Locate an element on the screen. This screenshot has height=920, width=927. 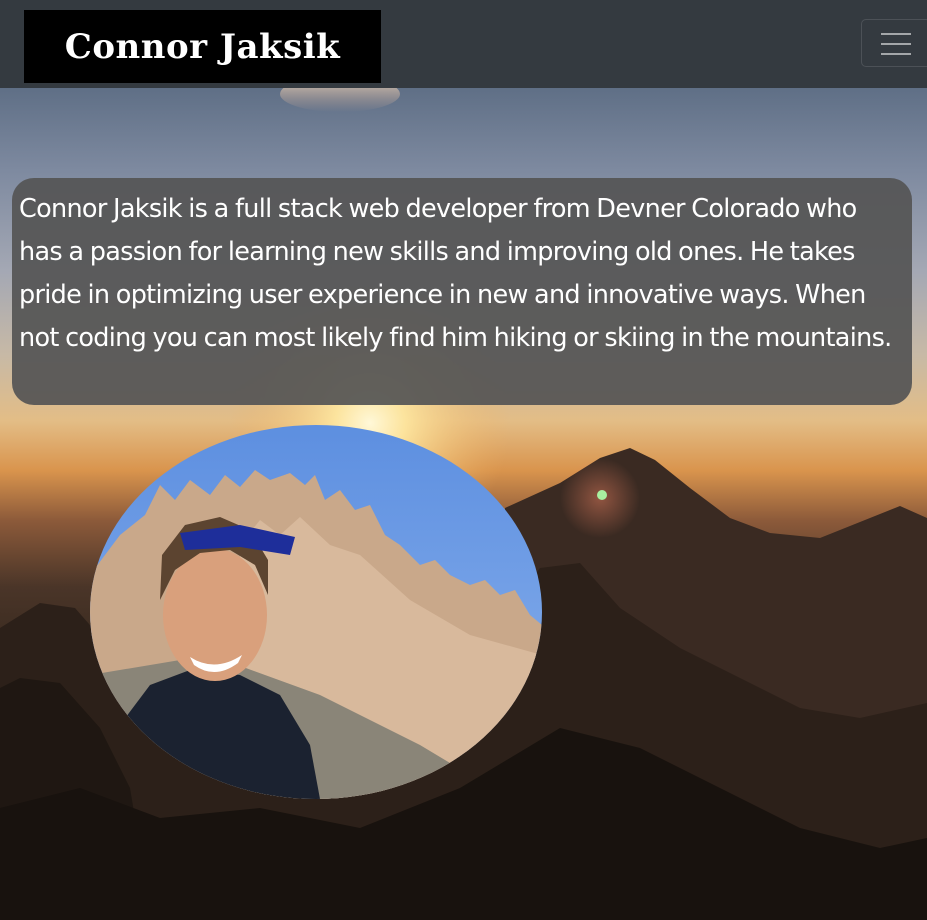
navbar: Connor Jaksik is located at coordinates (463, 44).